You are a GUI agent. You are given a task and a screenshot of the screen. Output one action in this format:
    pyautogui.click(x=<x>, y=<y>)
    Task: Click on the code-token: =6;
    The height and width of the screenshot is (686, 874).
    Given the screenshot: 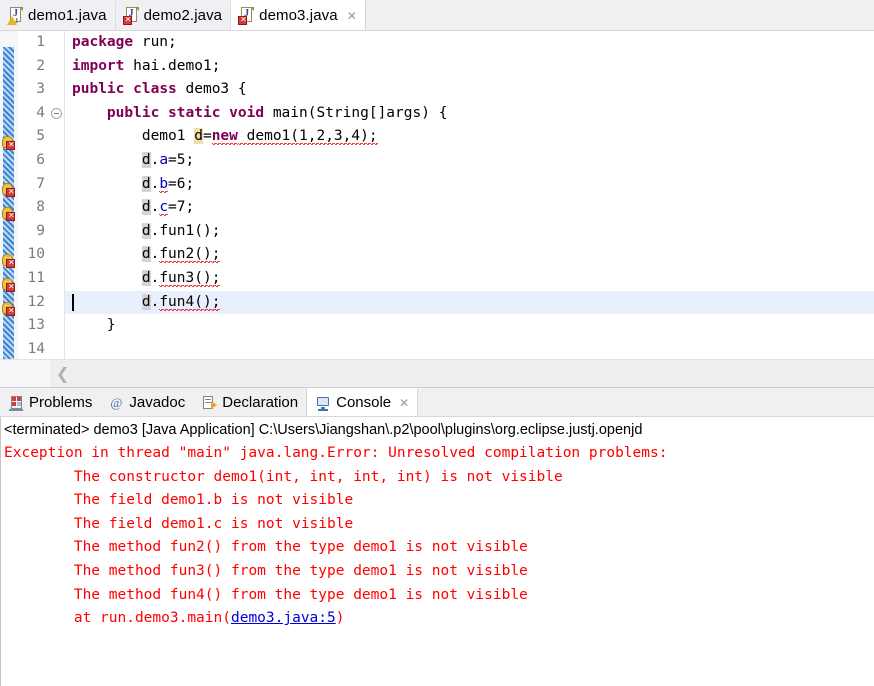 What is the action you would take?
    pyautogui.click(x=181, y=183)
    